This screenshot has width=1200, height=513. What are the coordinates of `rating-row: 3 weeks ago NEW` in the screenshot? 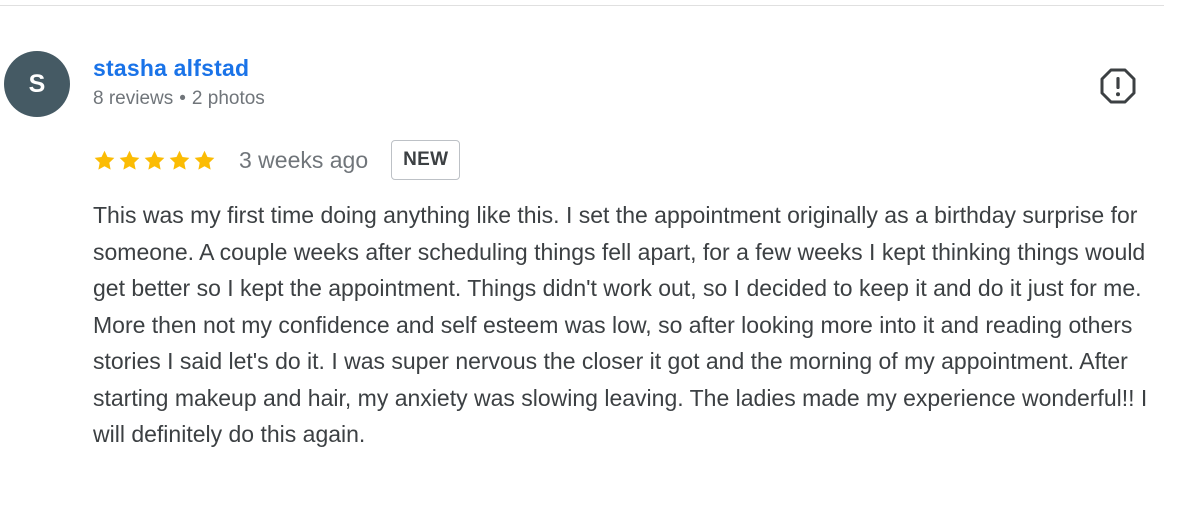 It's located at (277, 160).